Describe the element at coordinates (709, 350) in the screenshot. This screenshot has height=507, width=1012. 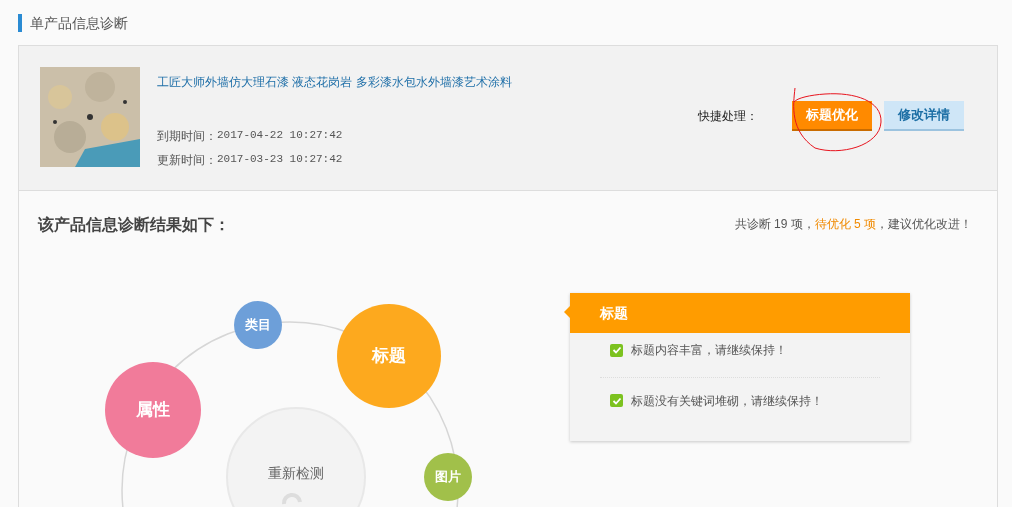
I see `check-text: 标题内容丰富，请继续保持！` at that location.